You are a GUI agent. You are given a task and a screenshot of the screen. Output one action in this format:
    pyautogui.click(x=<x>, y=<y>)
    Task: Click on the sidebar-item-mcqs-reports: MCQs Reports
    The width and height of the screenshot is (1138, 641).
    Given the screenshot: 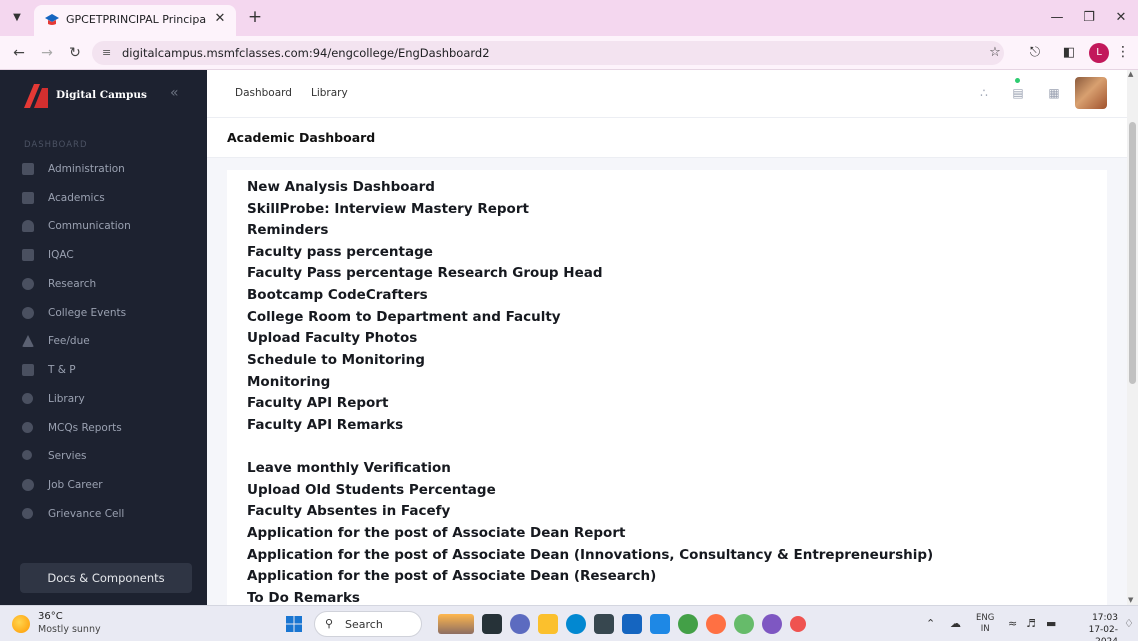 What is the action you would take?
    pyautogui.click(x=107, y=429)
    